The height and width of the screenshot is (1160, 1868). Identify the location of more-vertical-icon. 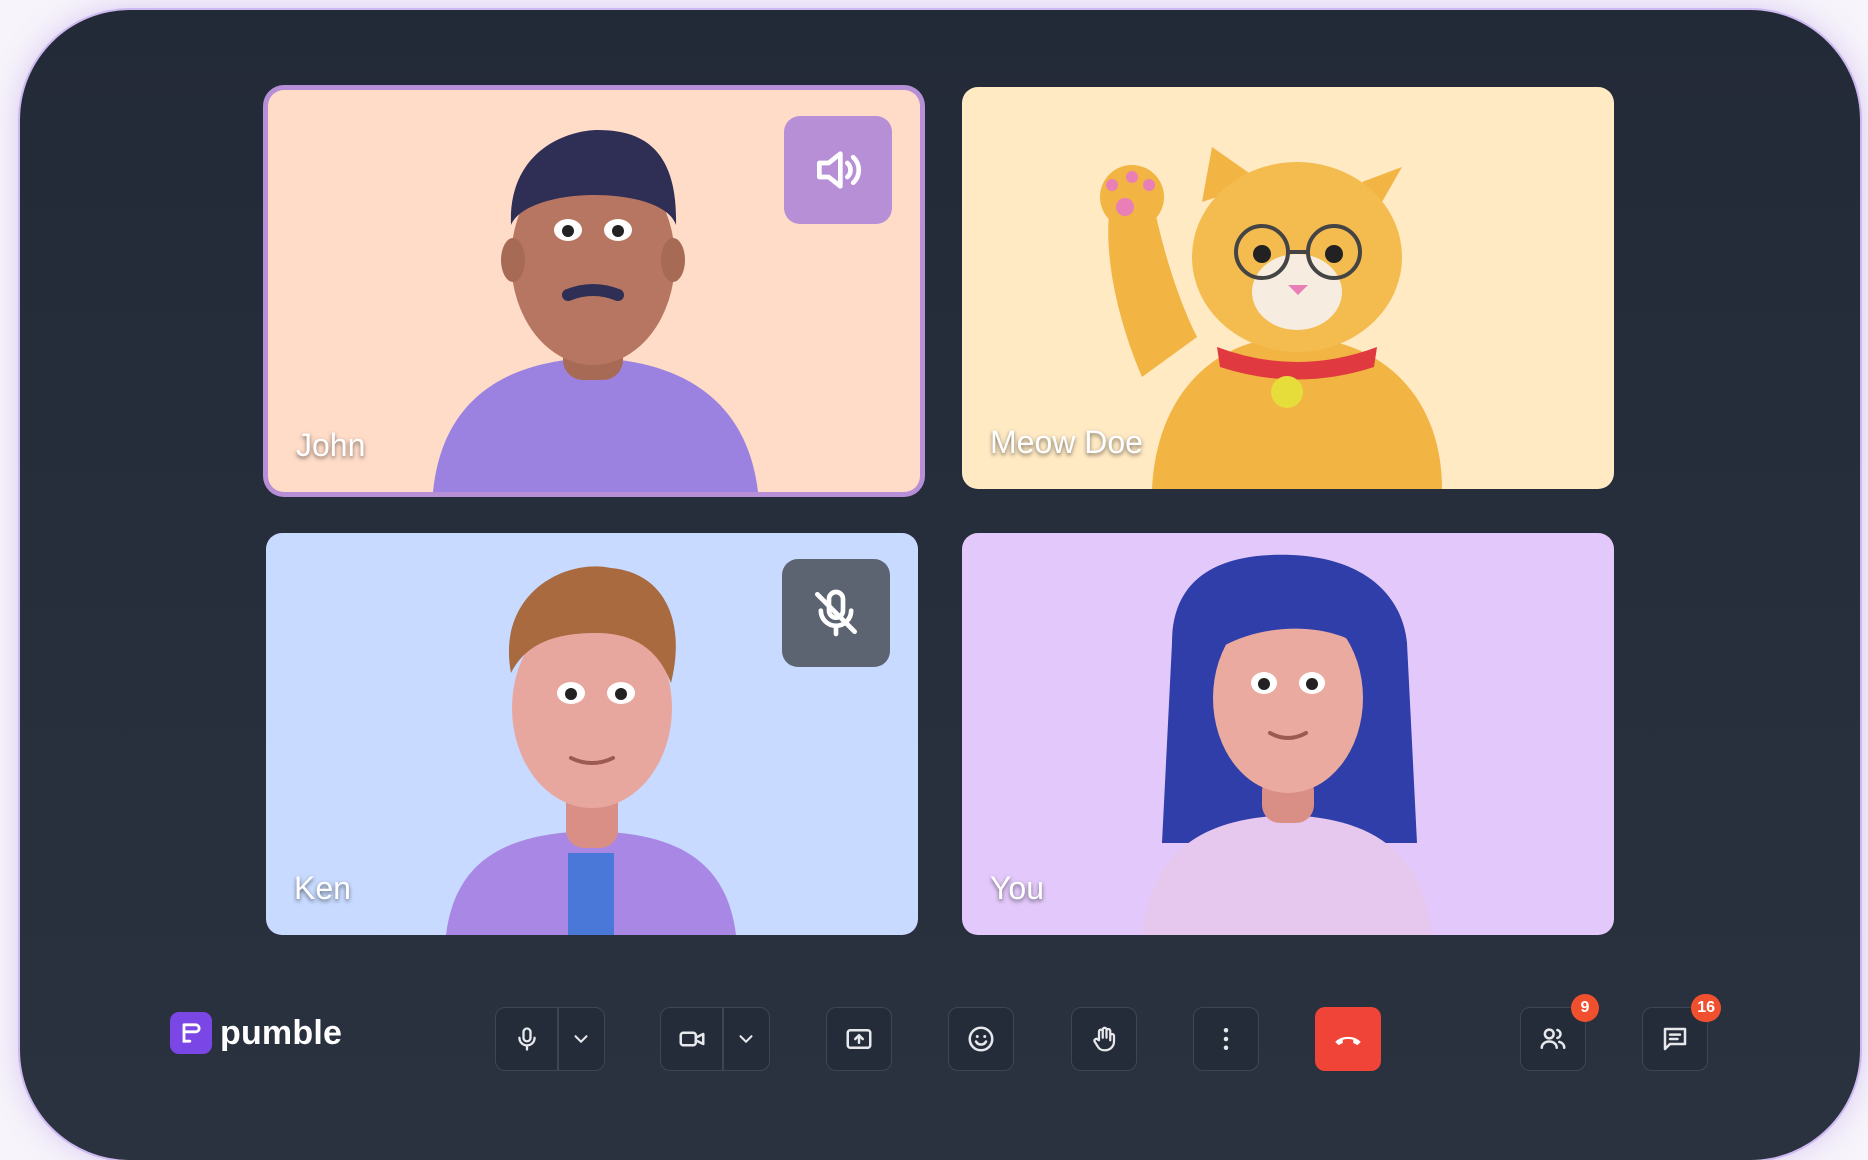
(1226, 1039).